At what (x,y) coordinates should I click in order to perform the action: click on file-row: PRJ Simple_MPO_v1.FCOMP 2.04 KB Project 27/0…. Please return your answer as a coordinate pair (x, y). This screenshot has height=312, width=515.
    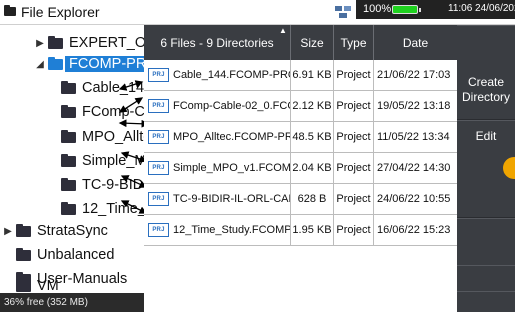
    Looking at the image, I should click on (300, 168).